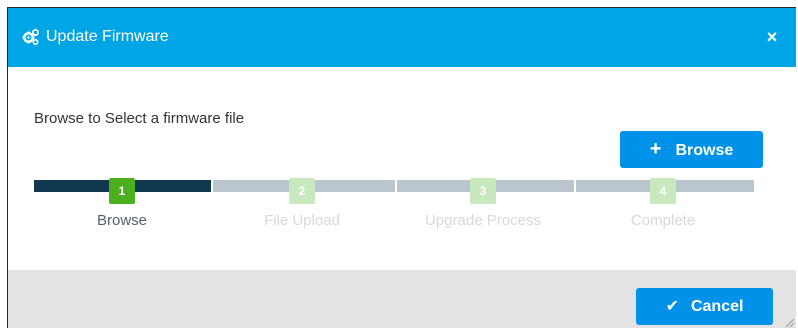 The height and width of the screenshot is (330, 798). Describe the element at coordinates (122, 191) in the screenshot. I see `step-1-number: 1` at that location.